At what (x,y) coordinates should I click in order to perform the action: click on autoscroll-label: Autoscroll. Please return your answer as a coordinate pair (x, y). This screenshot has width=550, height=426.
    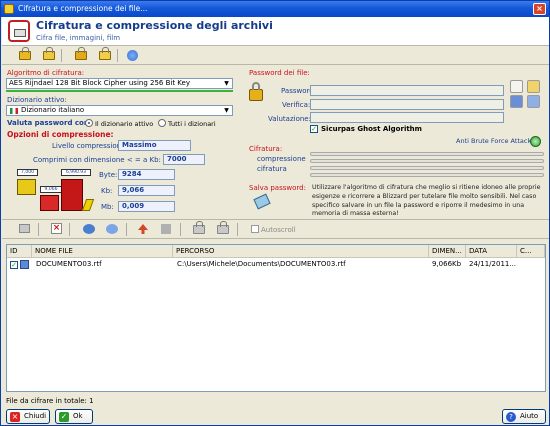
    Looking at the image, I should click on (278, 230).